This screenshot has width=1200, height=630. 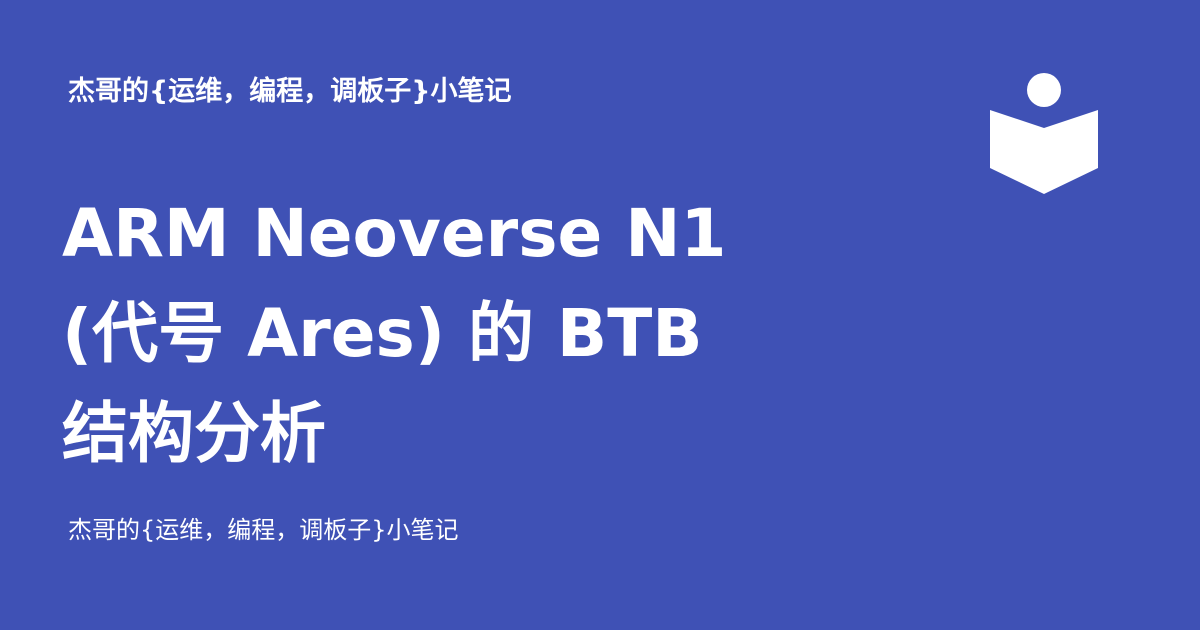 I want to click on title-line-3: 结构分析, so click(x=194, y=433).